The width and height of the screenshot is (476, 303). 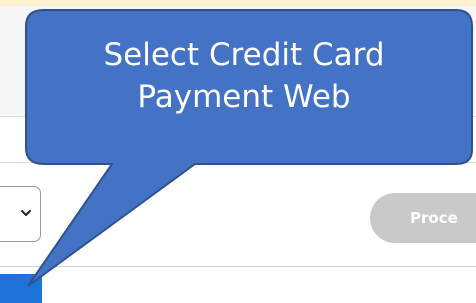 What do you see at coordinates (26, 213) in the screenshot?
I see `chevron-down-icon` at bounding box center [26, 213].